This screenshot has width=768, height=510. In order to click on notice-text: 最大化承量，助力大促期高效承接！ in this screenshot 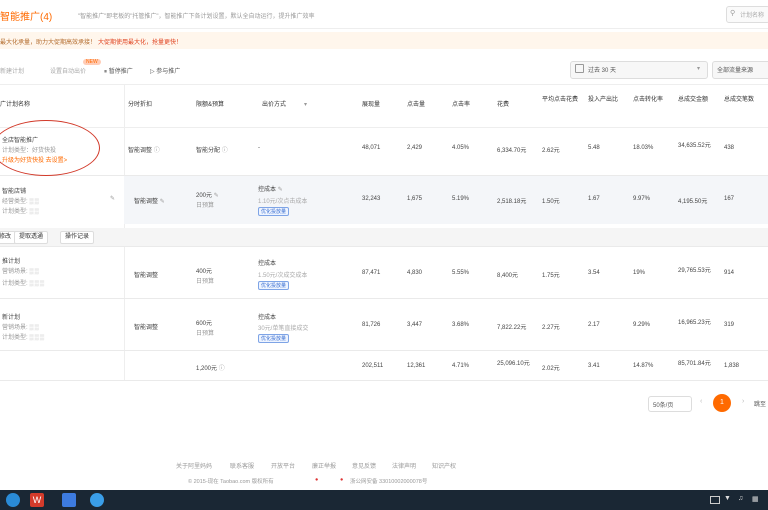, I will do `click(48, 43)`.